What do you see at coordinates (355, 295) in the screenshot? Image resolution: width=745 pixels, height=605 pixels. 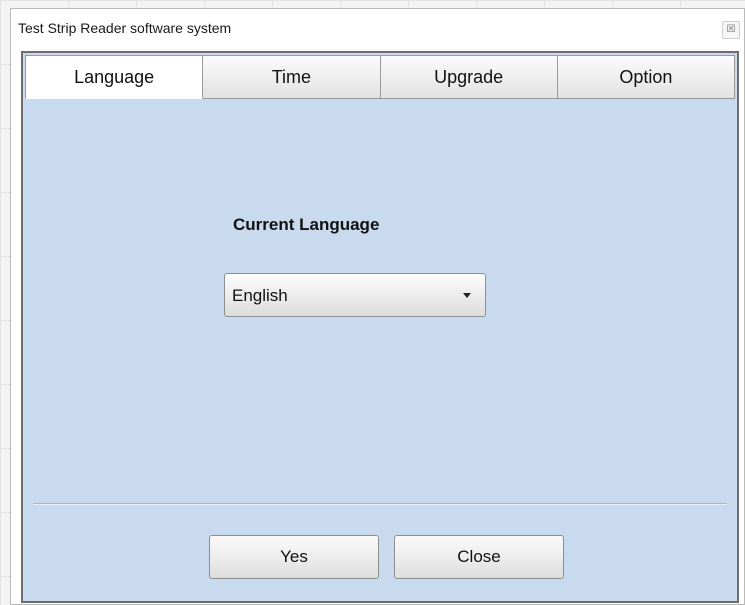 I see `language-dropdown: English` at bounding box center [355, 295].